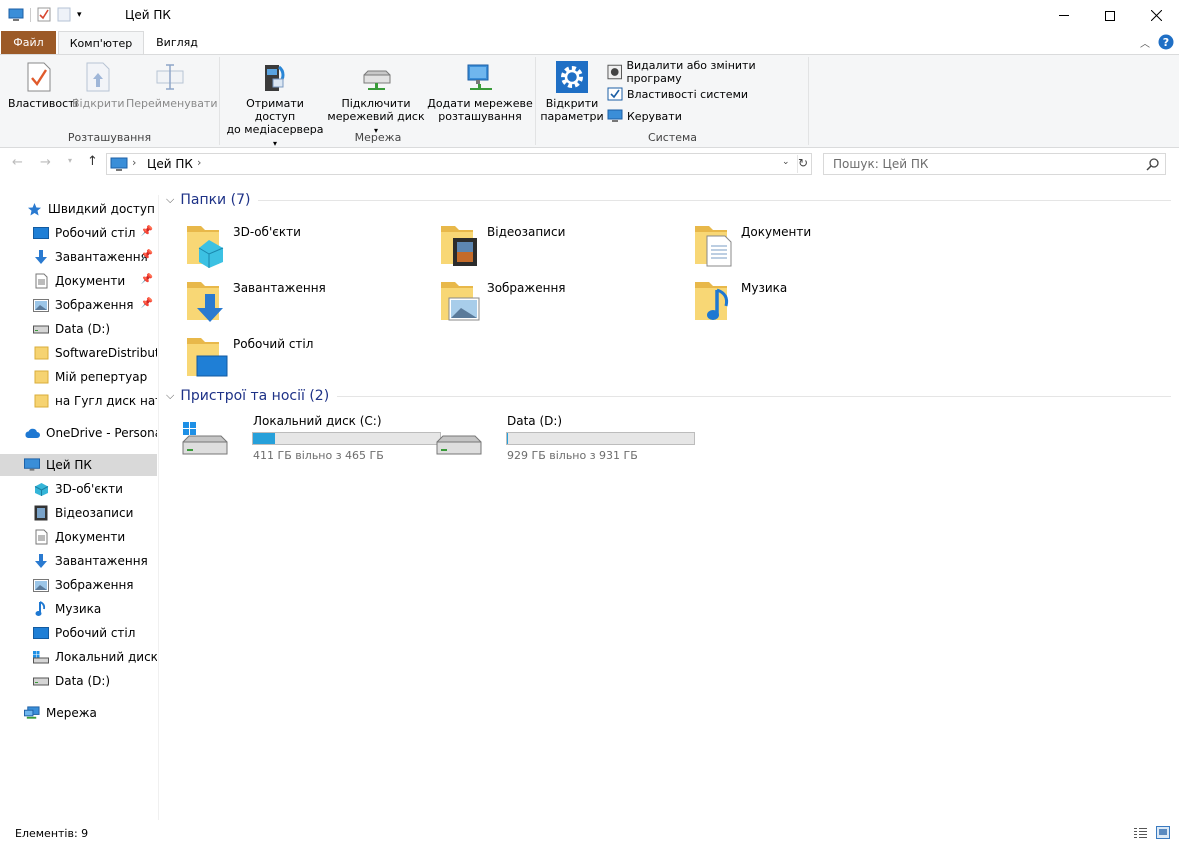 The image size is (1179, 846). What do you see at coordinates (172, 103) in the screenshot?
I see `rename-label: Перейменувати` at bounding box center [172, 103].